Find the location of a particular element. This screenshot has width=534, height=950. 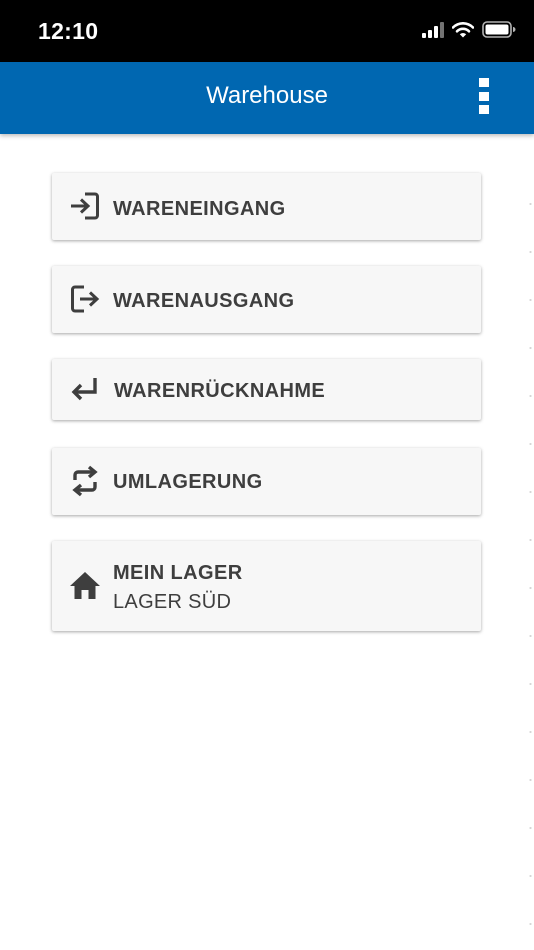

menu-item-label: WARENAUSGANG is located at coordinates (204, 301).